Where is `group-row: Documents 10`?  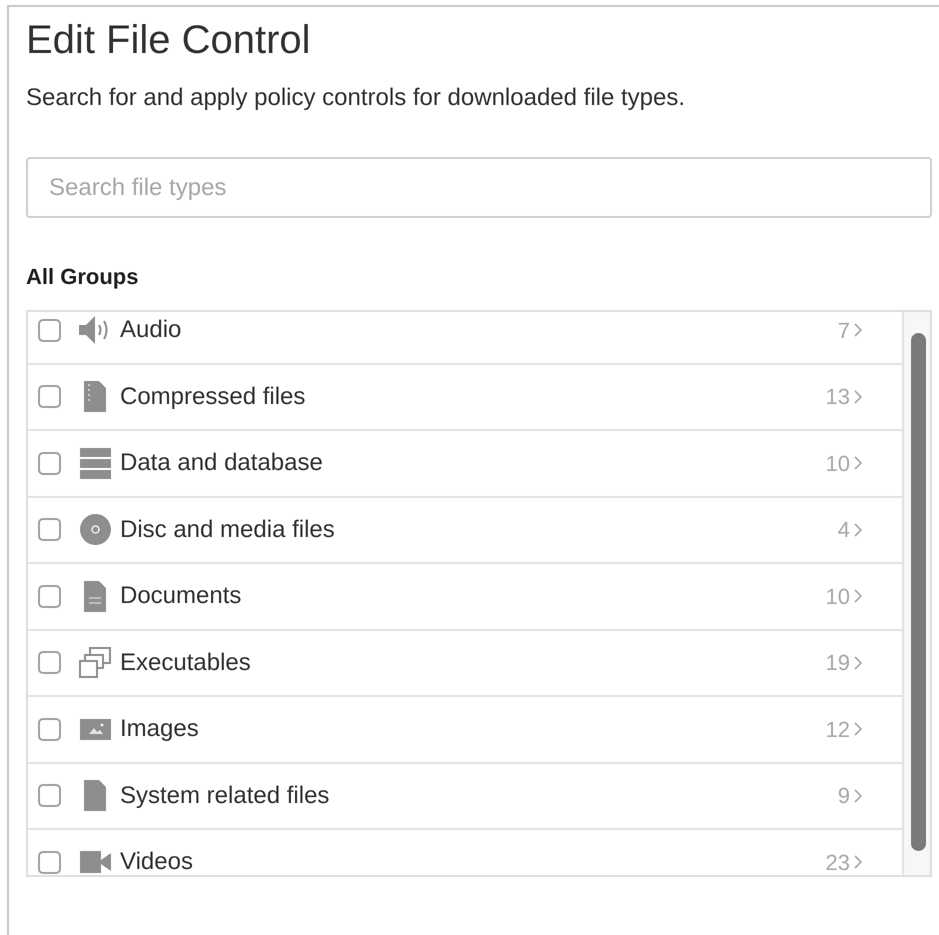
group-row: Documents 10 is located at coordinates (465, 597).